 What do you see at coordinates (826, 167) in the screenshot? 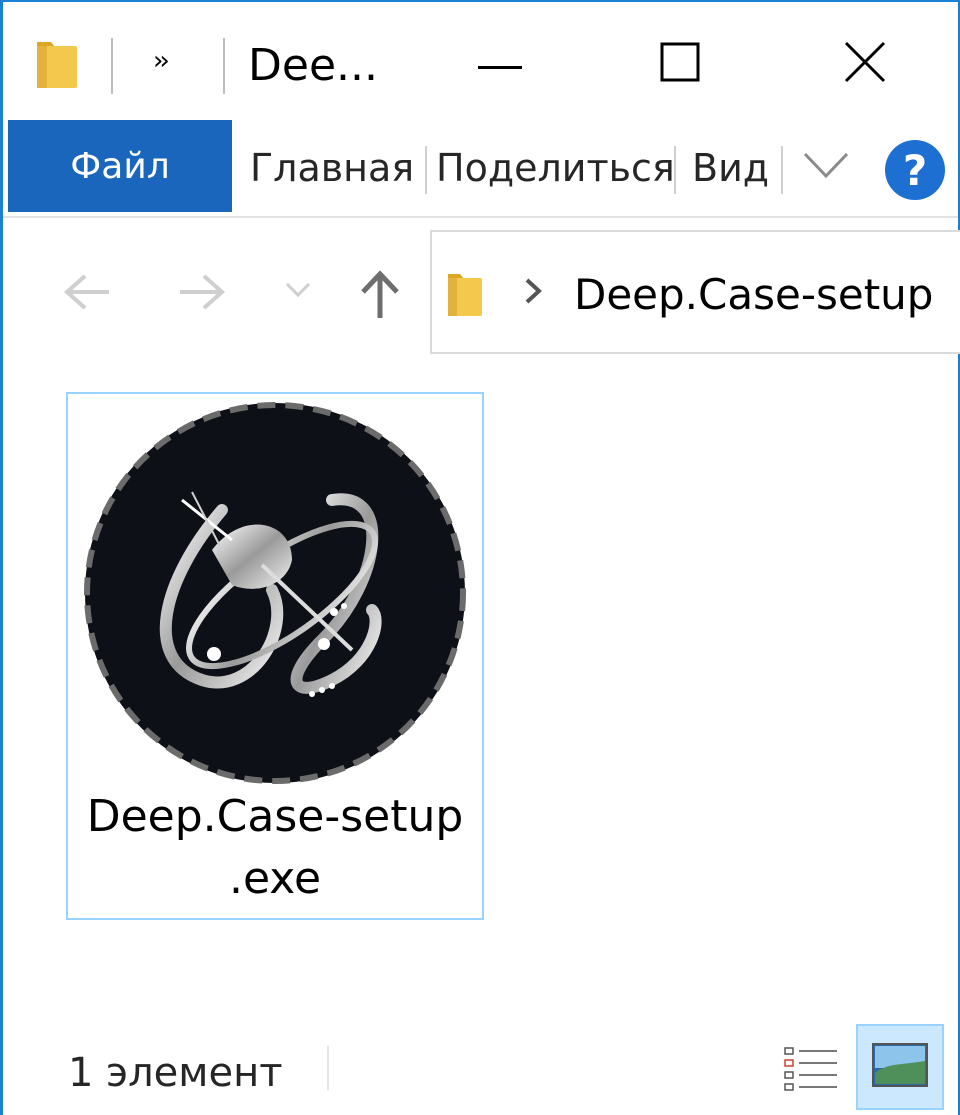
I see `chevron-down-icon` at bounding box center [826, 167].